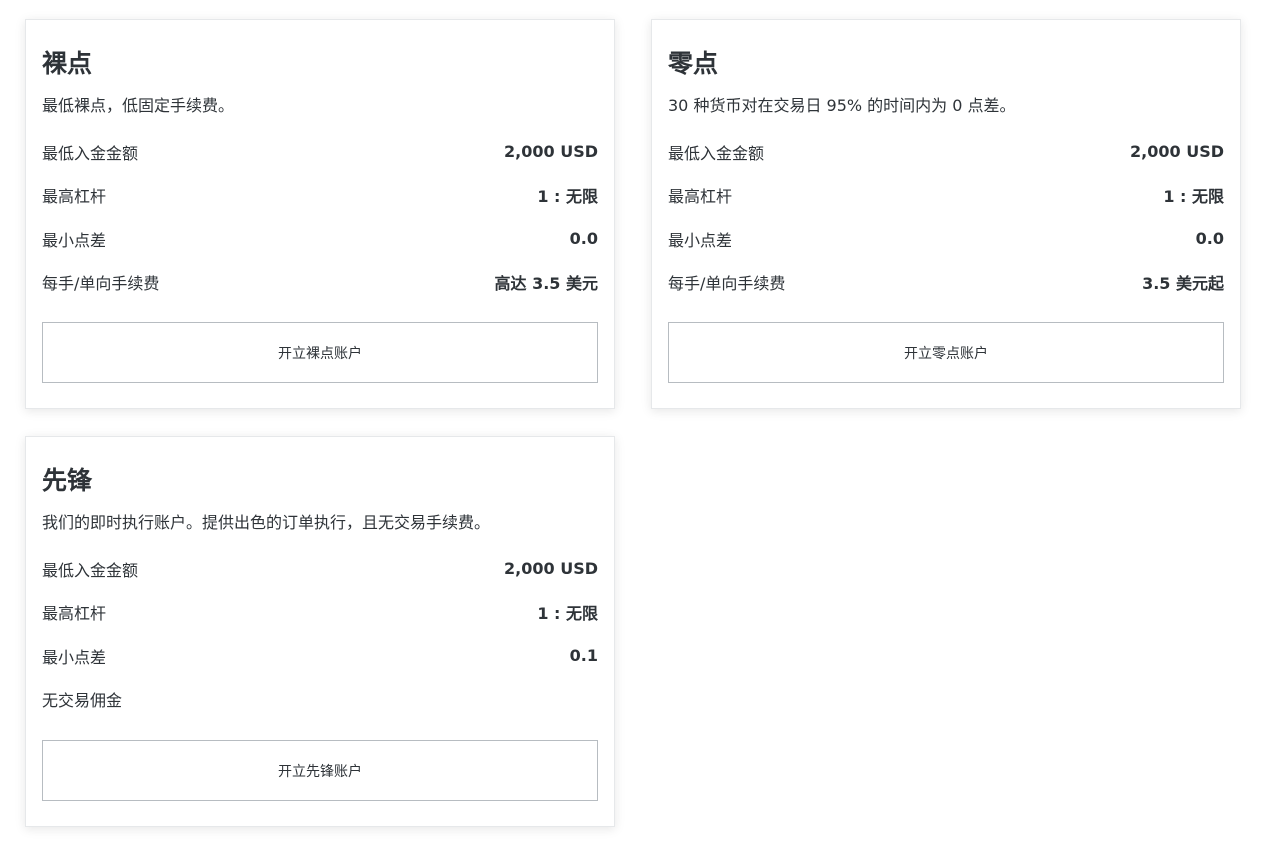  What do you see at coordinates (946, 352) in the screenshot?
I see `open-zero-account-button: 开立零点账户` at bounding box center [946, 352].